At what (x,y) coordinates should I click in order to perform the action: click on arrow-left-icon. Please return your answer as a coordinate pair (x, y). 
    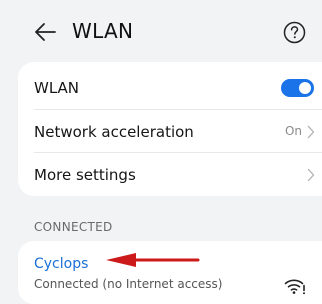
    Looking at the image, I should click on (45, 32).